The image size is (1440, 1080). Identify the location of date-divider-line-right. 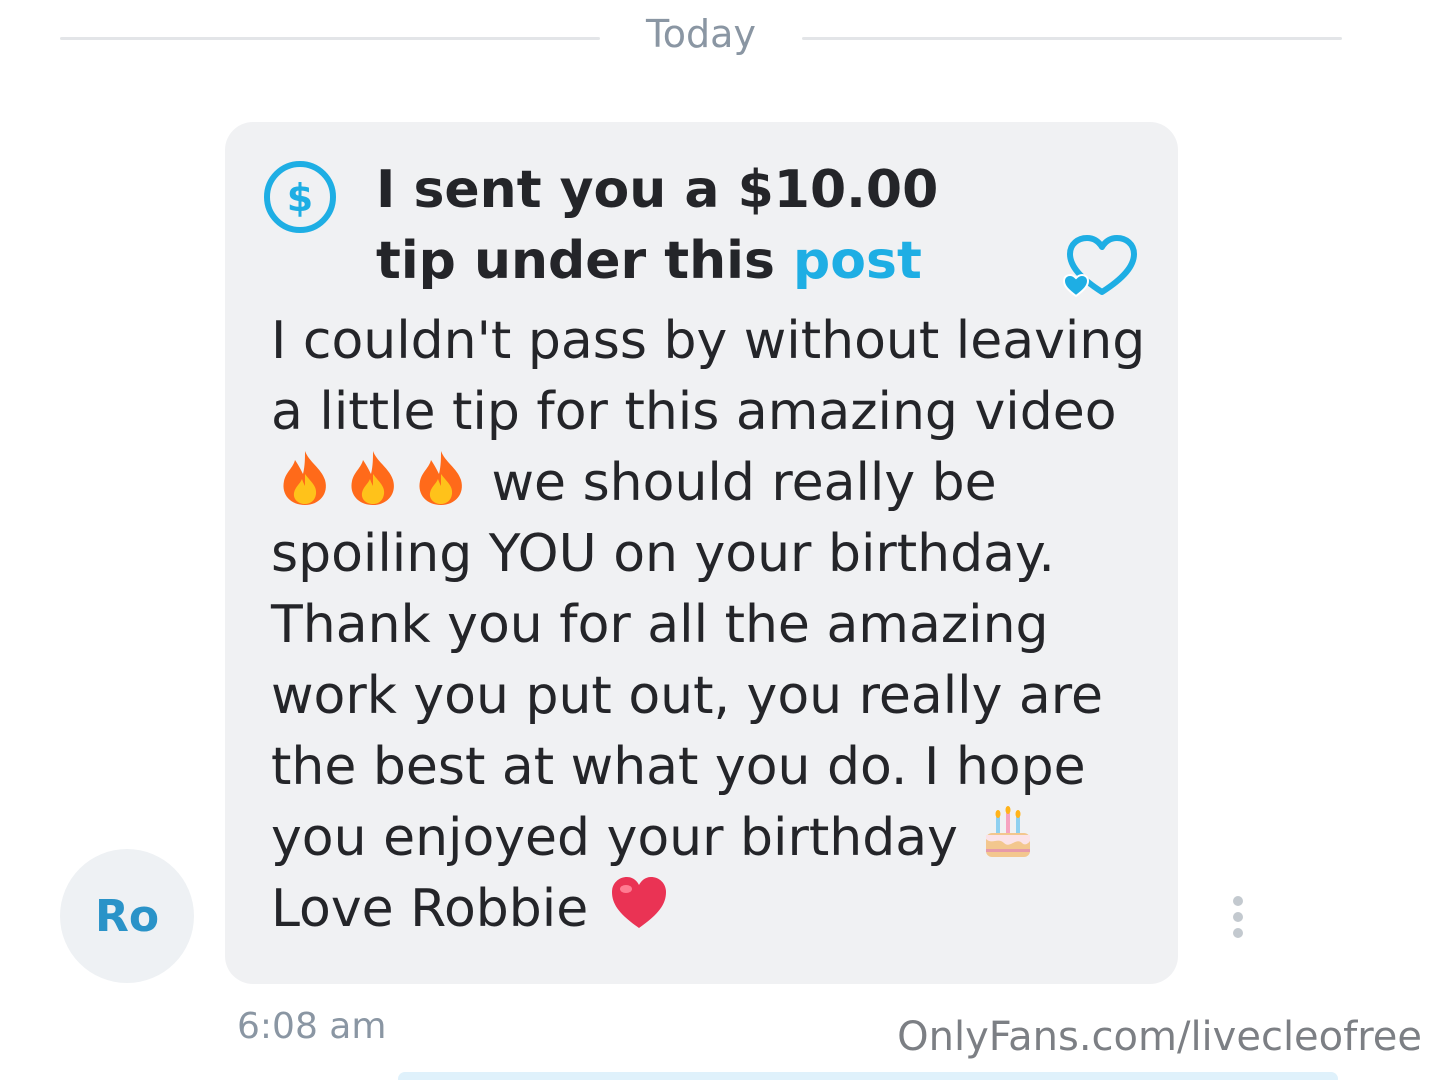
(1072, 38).